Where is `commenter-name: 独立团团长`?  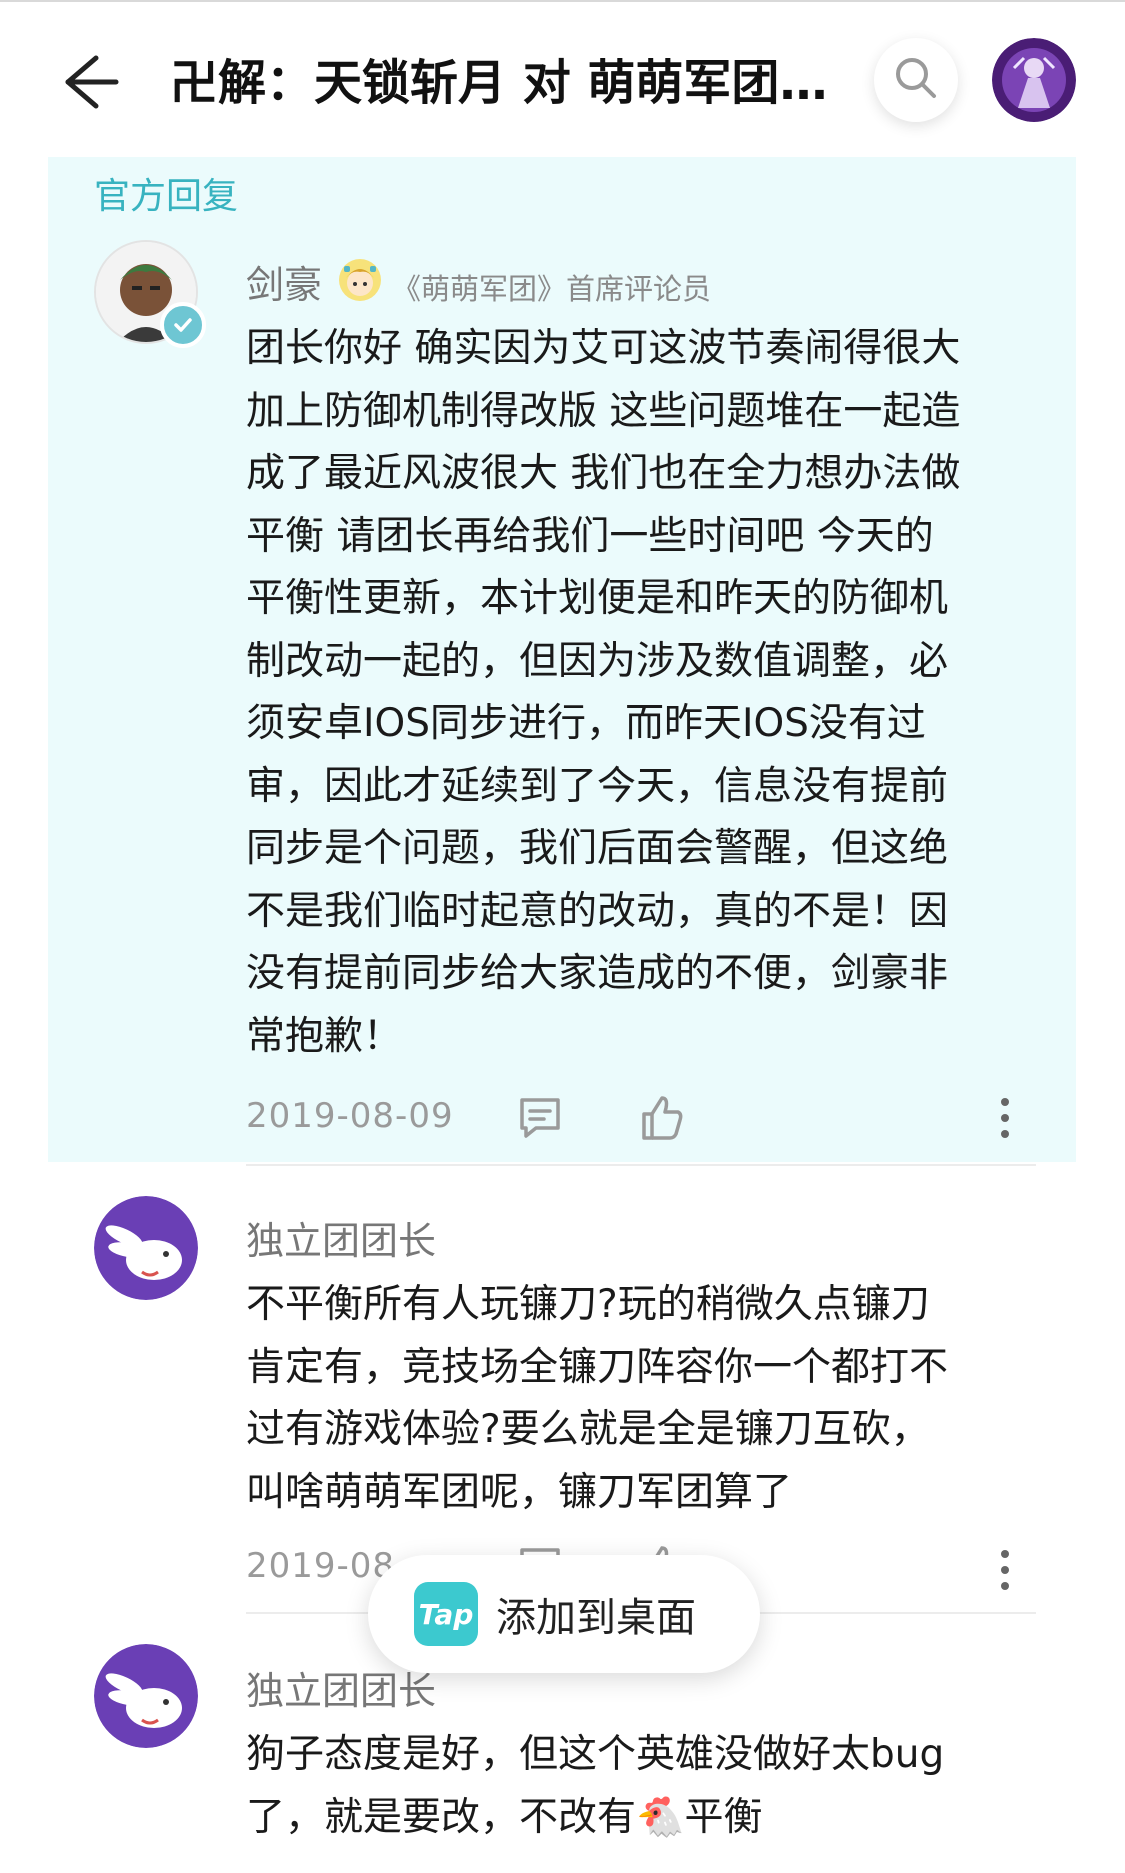 commenter-name: 独立团团长 is located at coordinates (341, 1237).